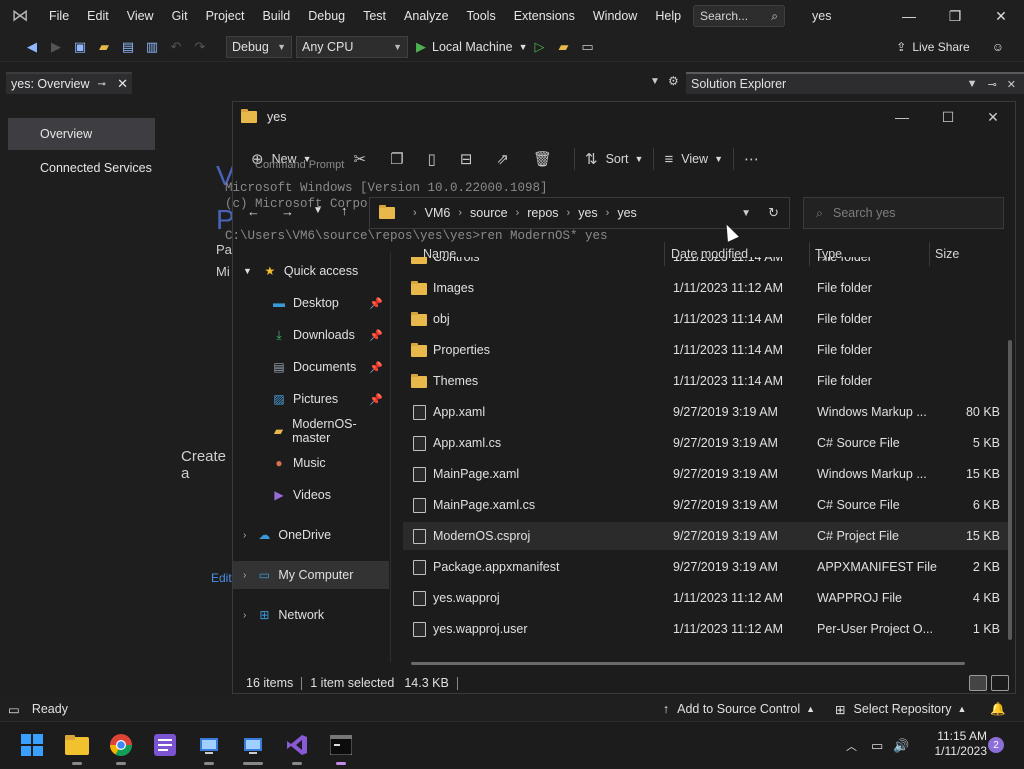 The height and width of the screenshot is (769, 1024). I want to click on tiles-view-icon, so click(1000, 683).